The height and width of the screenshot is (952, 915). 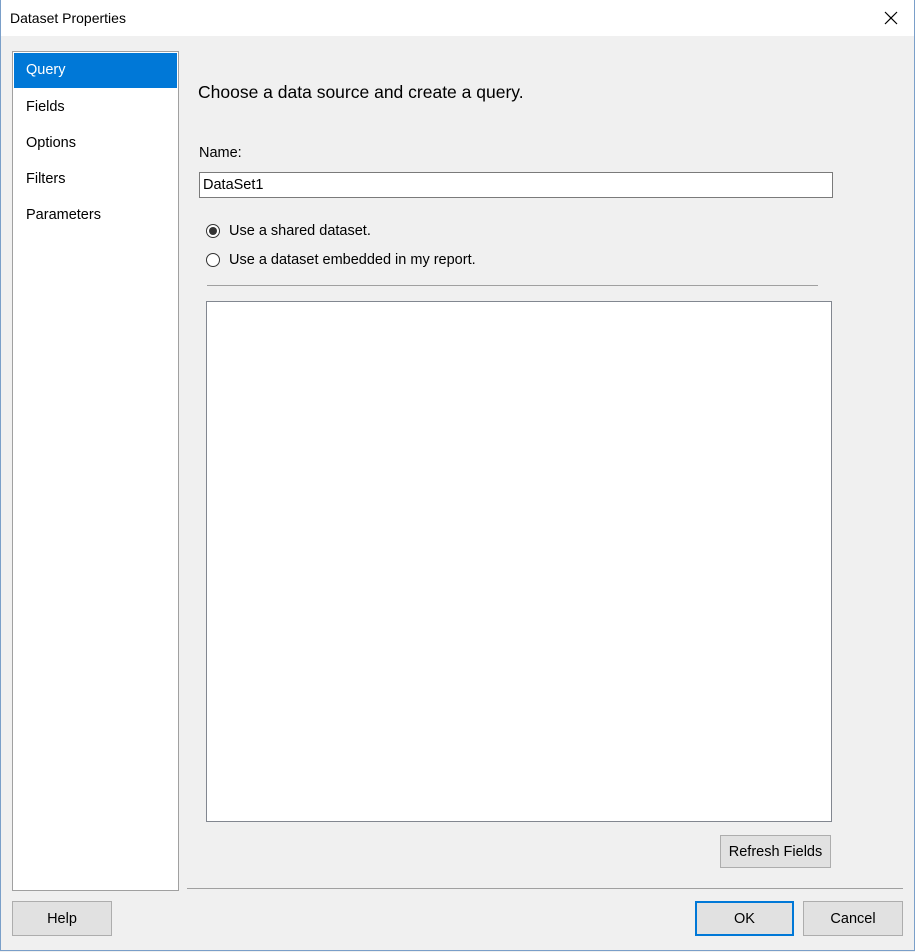 What do you see at coordinates (516, 185) in the screenshot?
I see `name-input` at bounding box center [516, 185].